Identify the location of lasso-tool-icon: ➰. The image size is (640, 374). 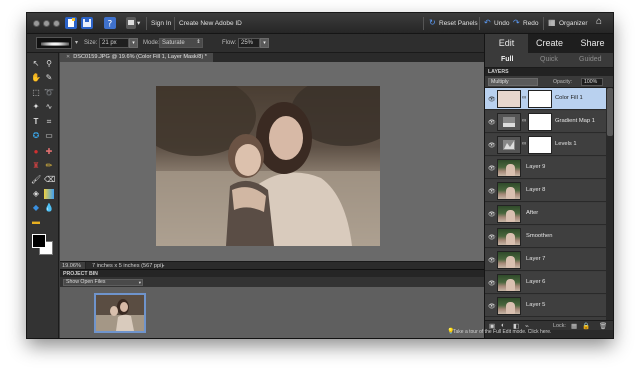
(49, 93).